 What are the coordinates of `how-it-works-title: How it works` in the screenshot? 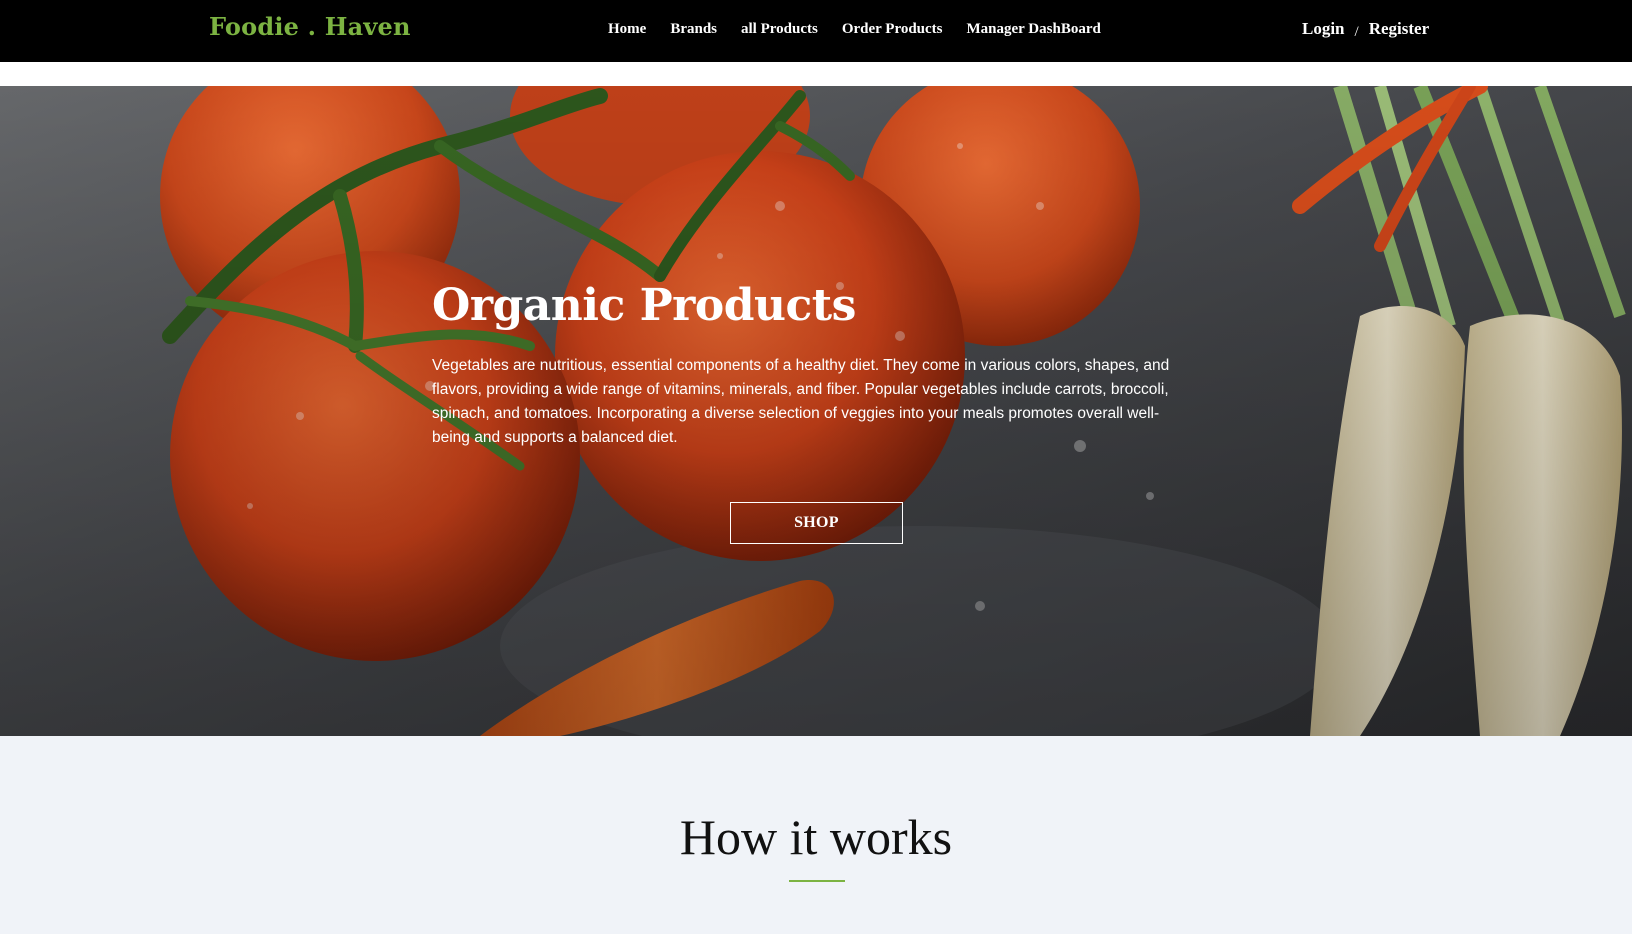 It's located at (816, 837).